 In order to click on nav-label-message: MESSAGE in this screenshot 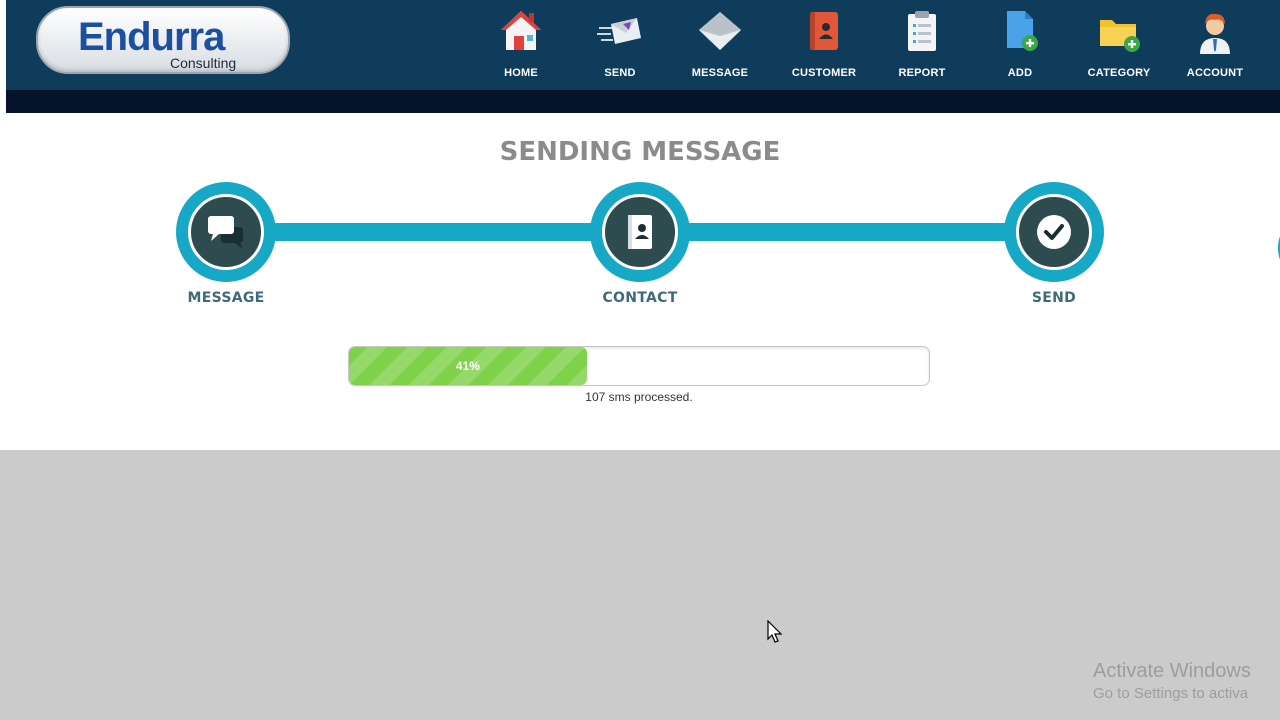, I will do `click(720, 73)`.